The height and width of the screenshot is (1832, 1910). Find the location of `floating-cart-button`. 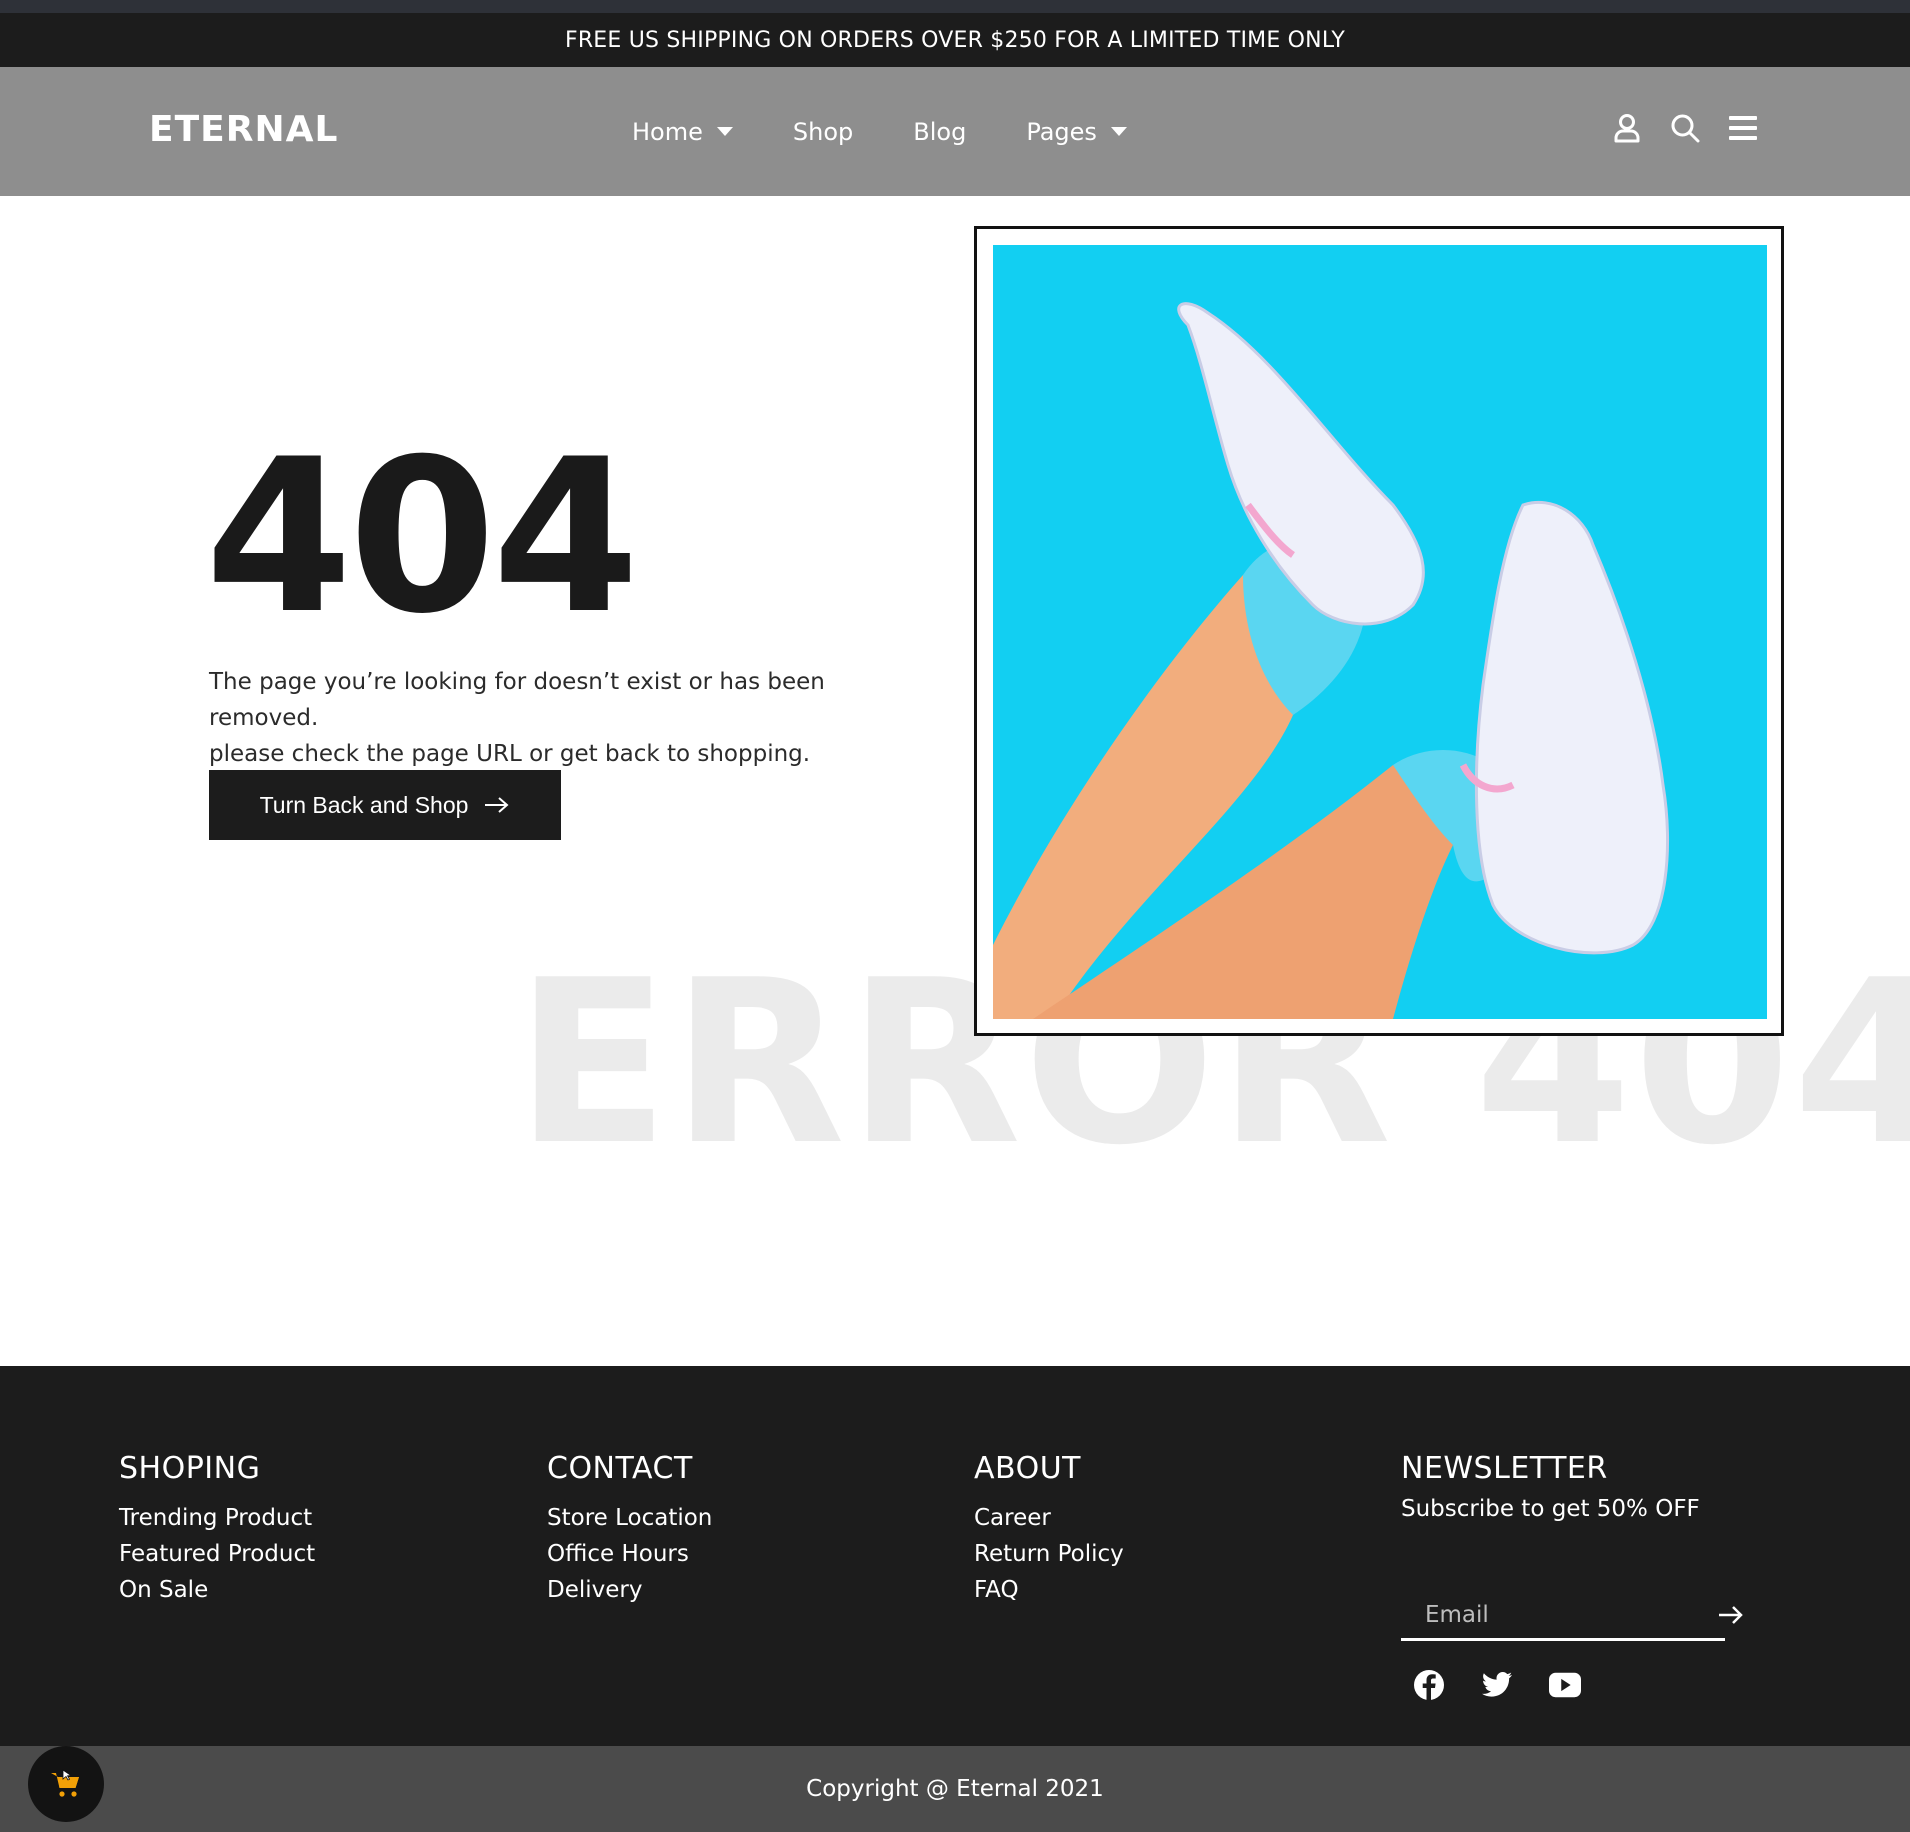

floating-cart-button is located at coordinates (66, 1784).